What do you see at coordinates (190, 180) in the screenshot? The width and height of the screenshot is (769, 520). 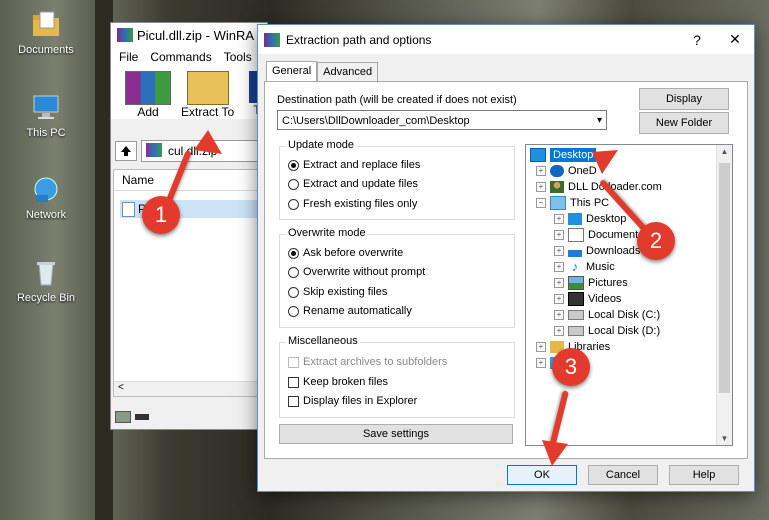 I see `column-header-name: Name` at bounding box center [190, 180].